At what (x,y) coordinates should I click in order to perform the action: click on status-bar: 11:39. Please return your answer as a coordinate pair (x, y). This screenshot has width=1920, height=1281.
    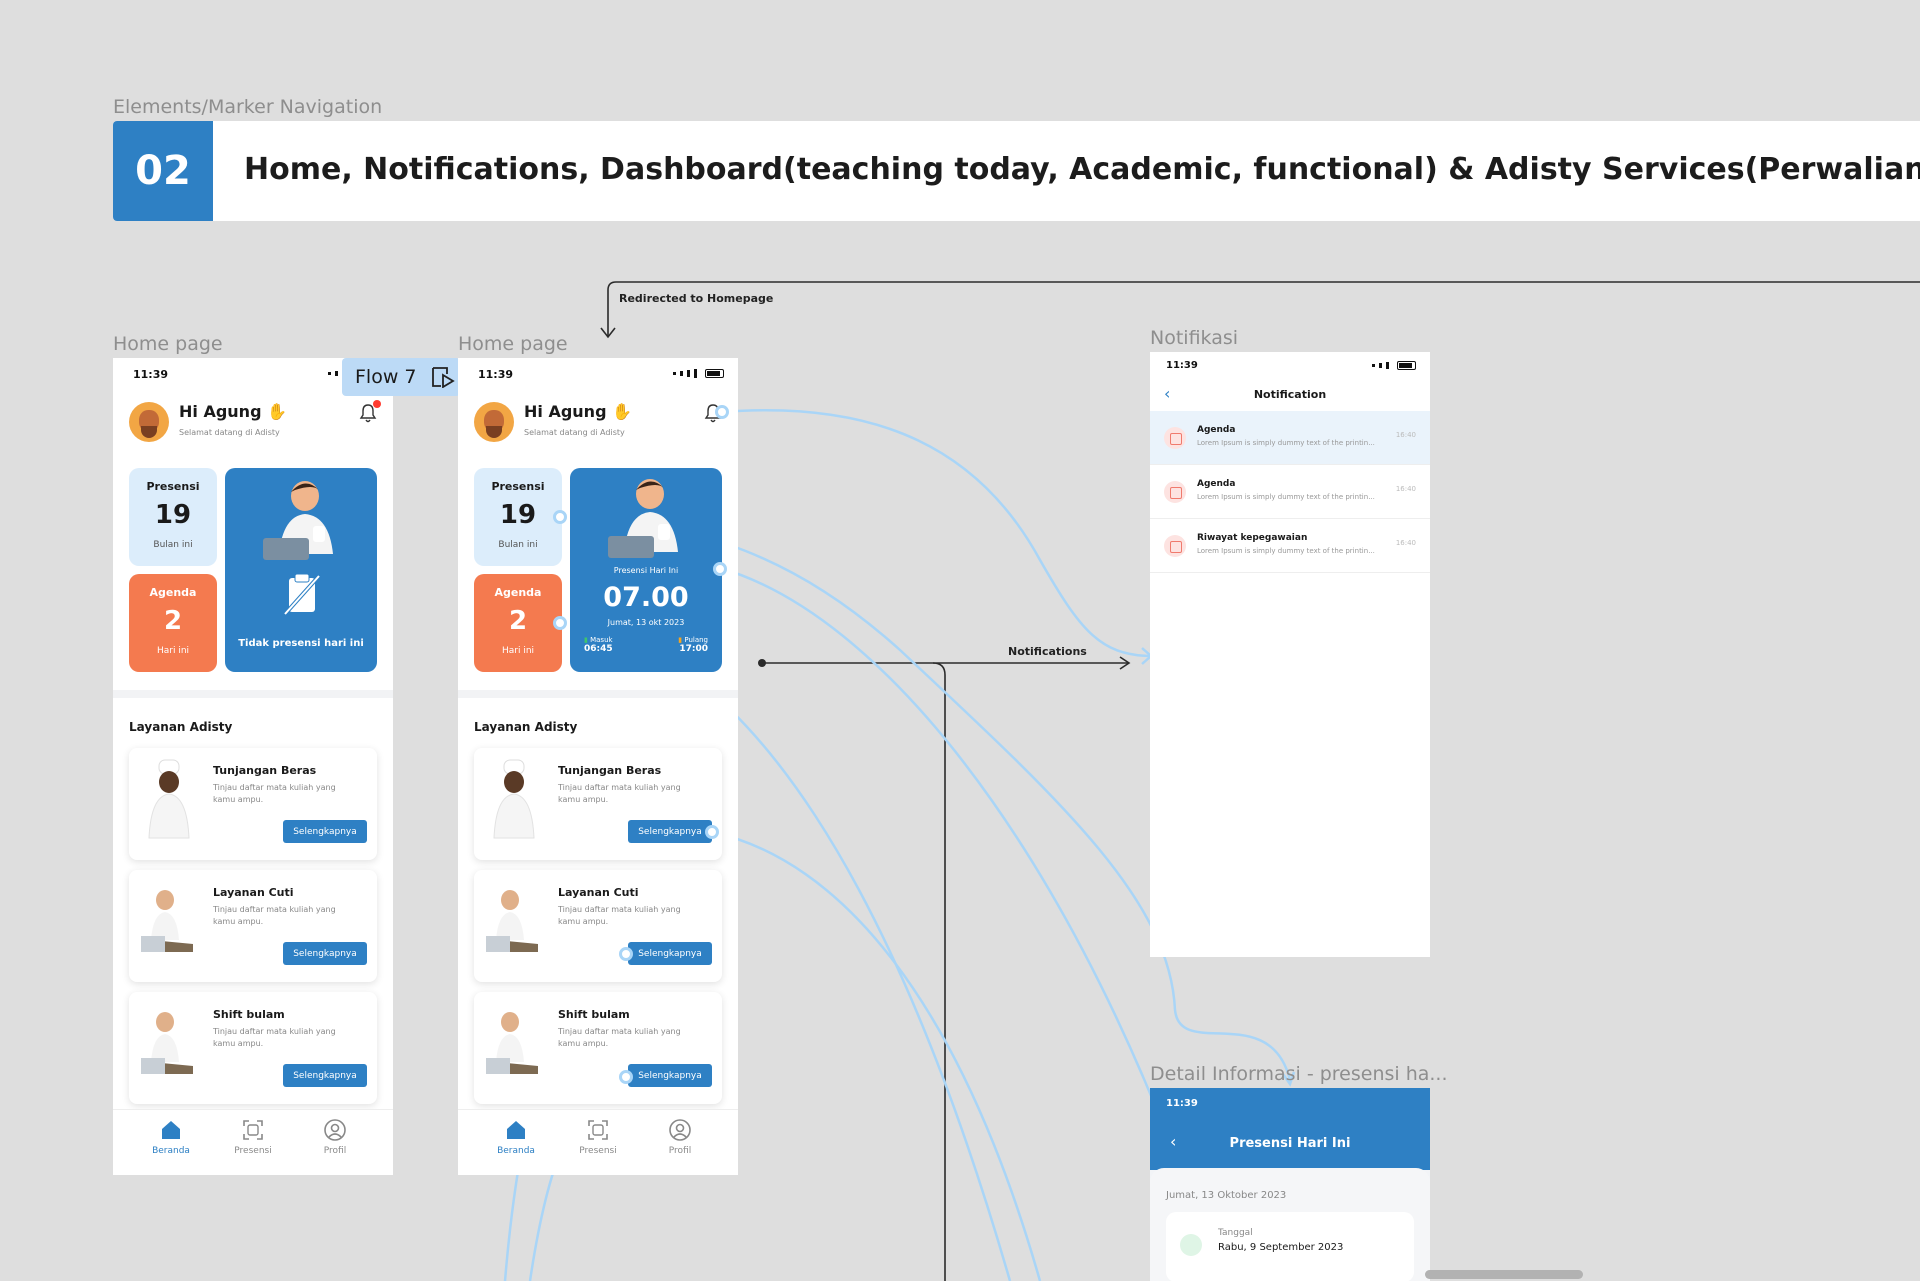
    Looking at the image, I should click on (598, 375).